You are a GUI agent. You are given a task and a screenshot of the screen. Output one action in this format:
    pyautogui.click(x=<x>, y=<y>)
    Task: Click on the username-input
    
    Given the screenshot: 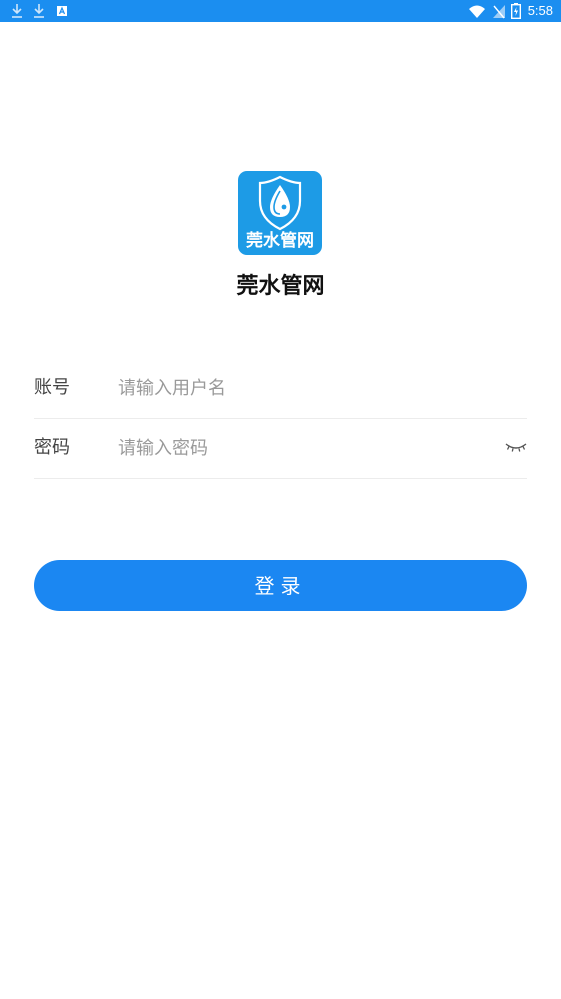 What is the action you would take?
    pyautogui.click(x=308, y=388)
    